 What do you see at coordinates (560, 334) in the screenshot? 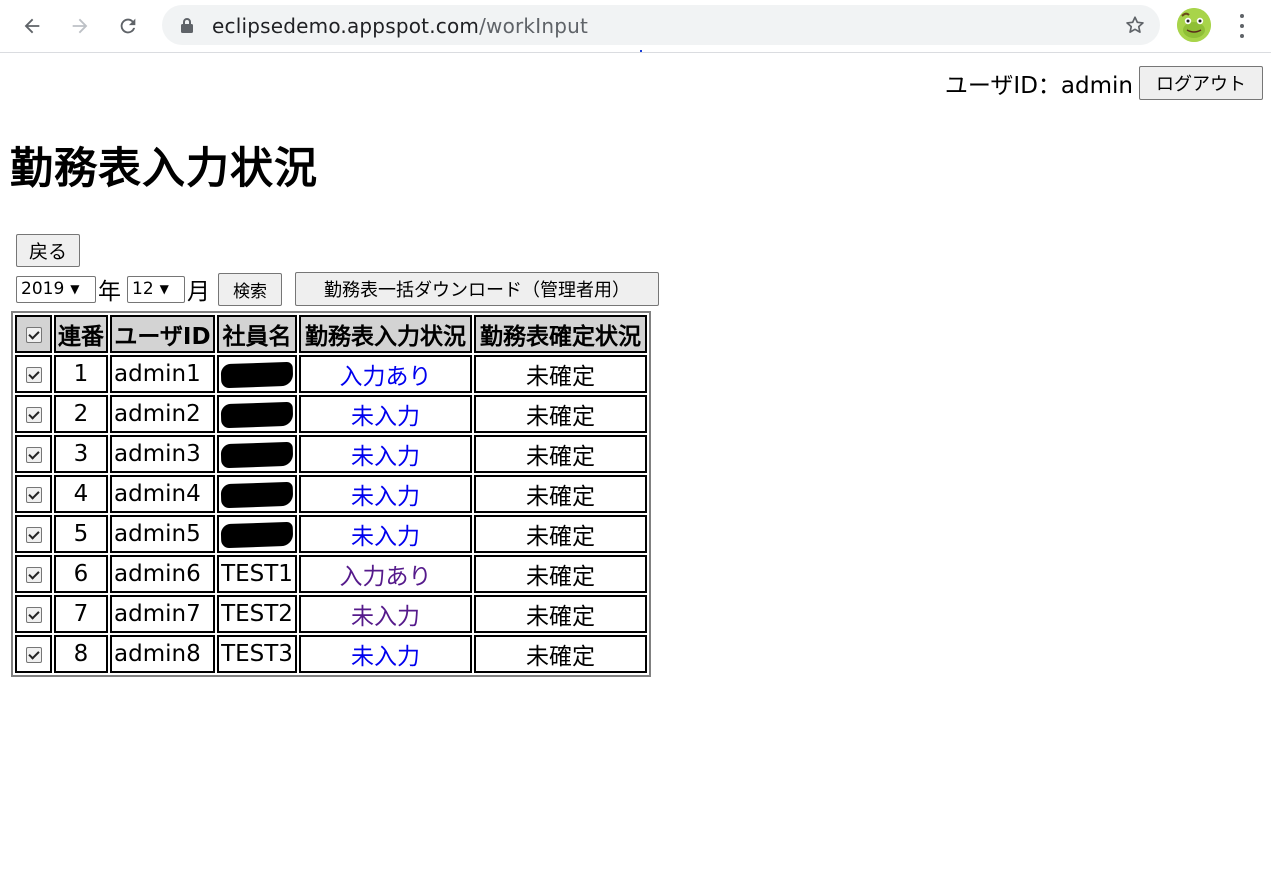
I see `header-confirm-status: 勤務表確定状況` at bounding box center [560, 334].